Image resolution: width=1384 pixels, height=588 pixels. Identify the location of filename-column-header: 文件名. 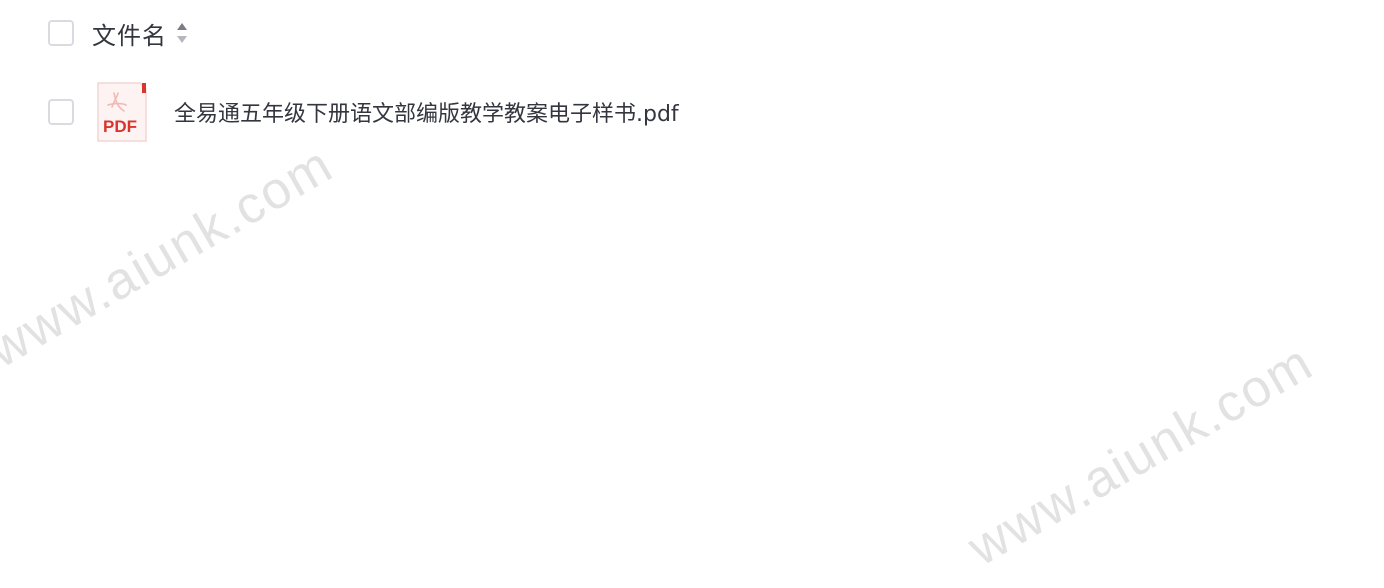
(129, 33).